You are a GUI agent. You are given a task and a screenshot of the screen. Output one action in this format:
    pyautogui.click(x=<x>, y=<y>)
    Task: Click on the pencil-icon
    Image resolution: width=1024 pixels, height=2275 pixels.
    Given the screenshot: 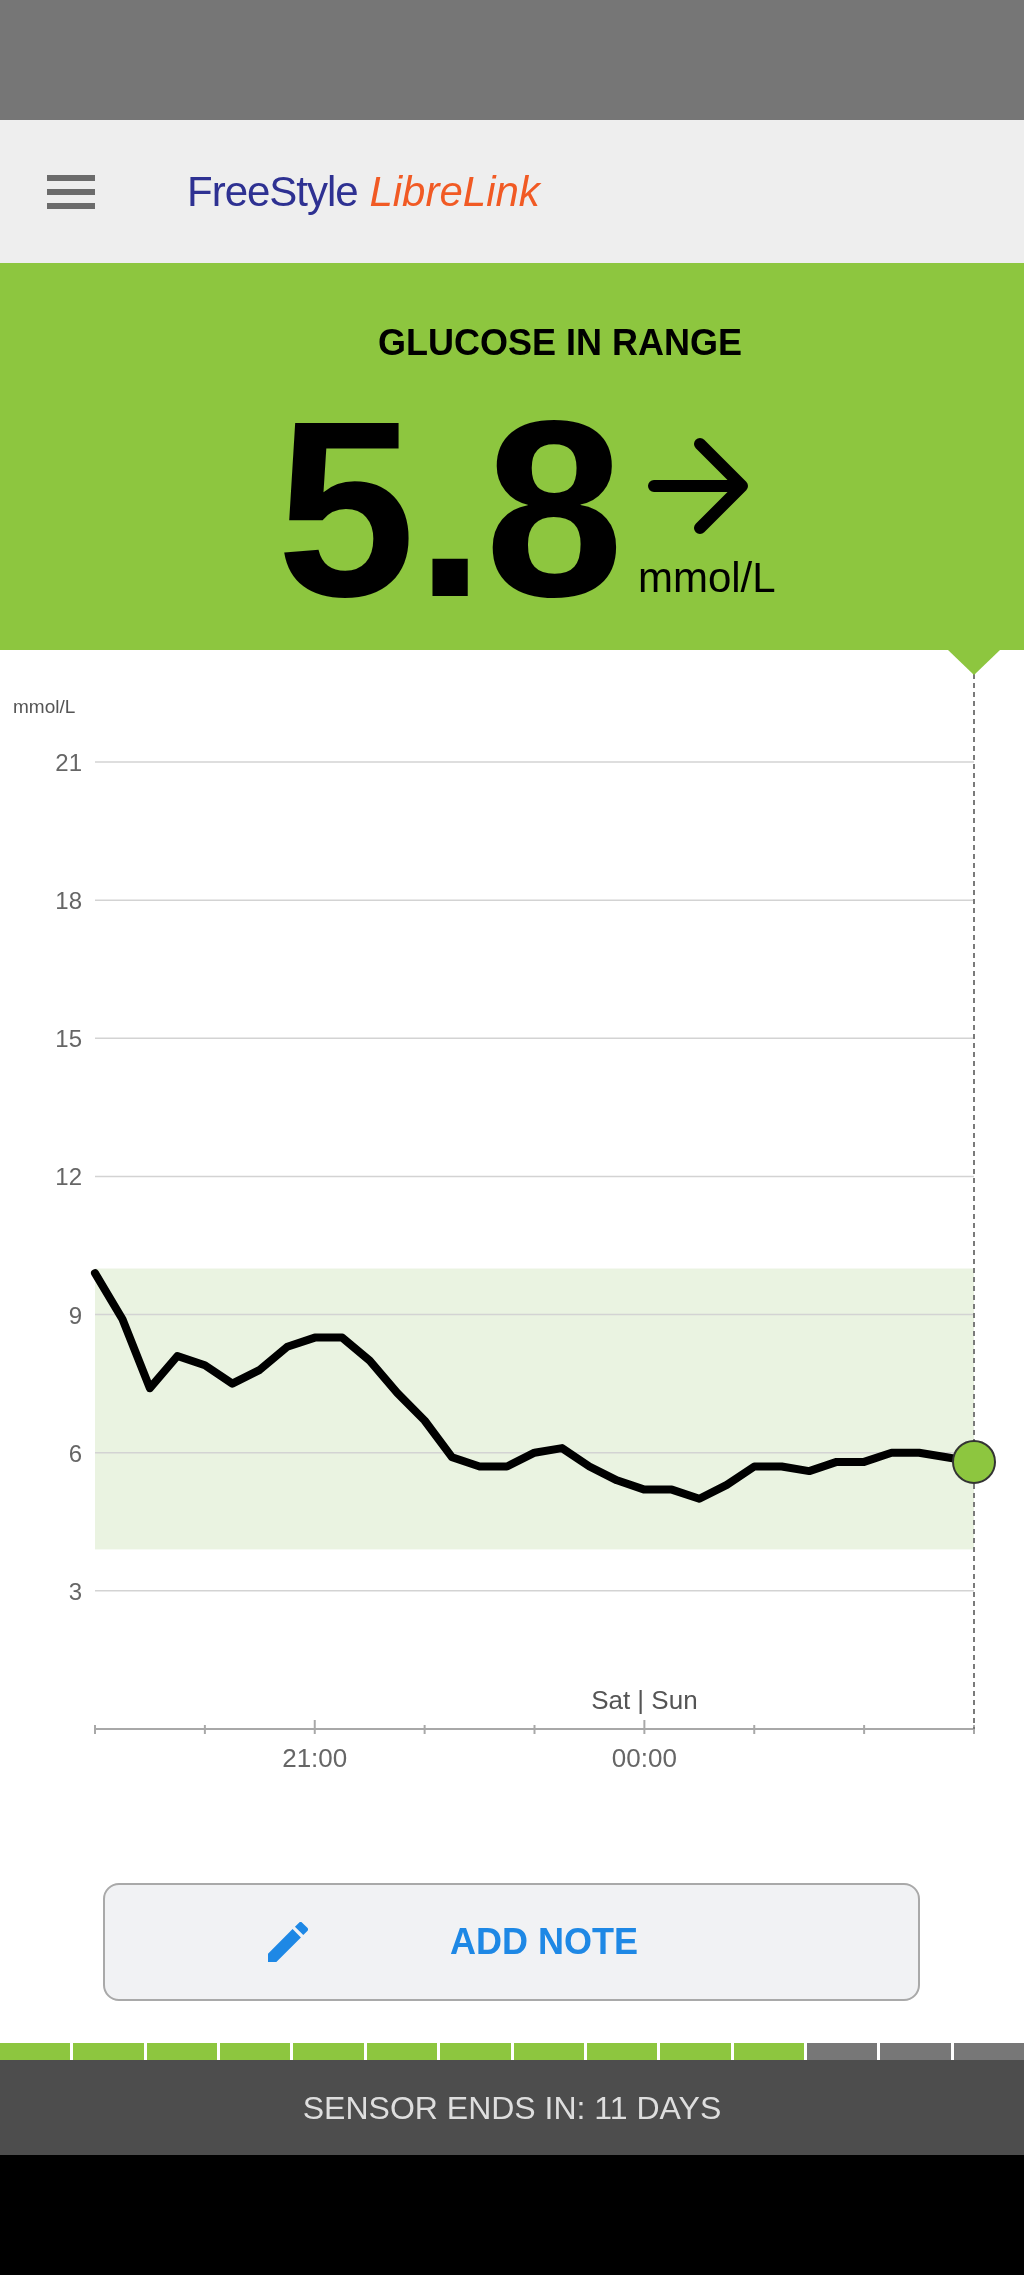 What is the action you would take?
    pyautogui.click(x=288, y=1942)
    